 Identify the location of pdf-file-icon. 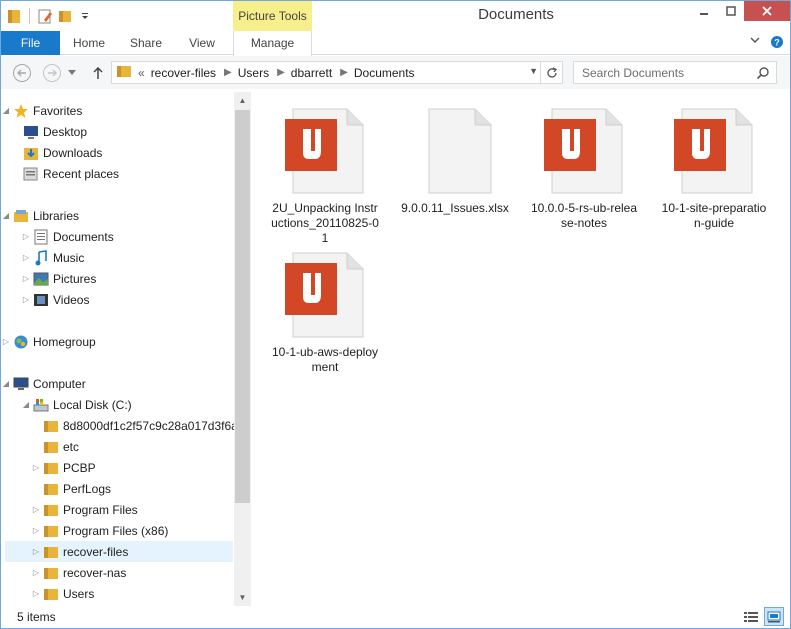
(325, 151).